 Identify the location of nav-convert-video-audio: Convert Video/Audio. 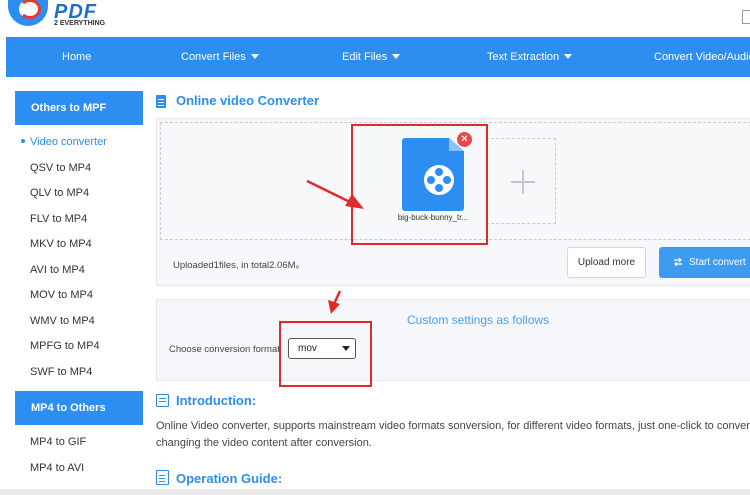
(702, 57).